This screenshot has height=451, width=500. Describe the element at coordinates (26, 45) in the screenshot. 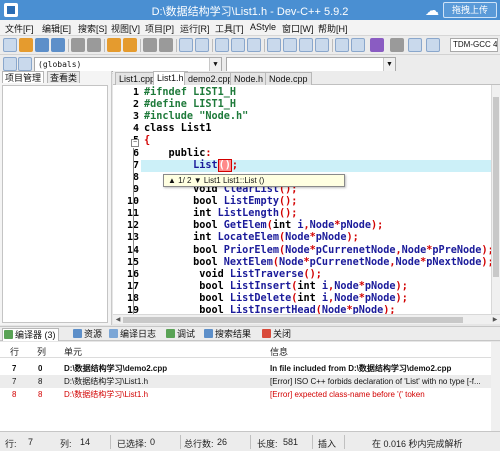

I see `open-folder-icon` at that location.